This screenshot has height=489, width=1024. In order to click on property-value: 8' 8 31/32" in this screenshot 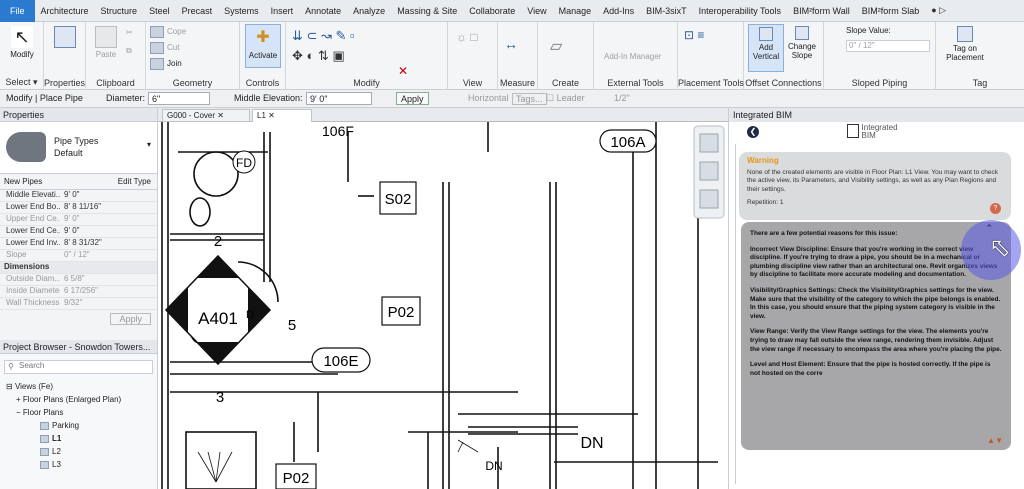, I will do `click(81, 243)`.